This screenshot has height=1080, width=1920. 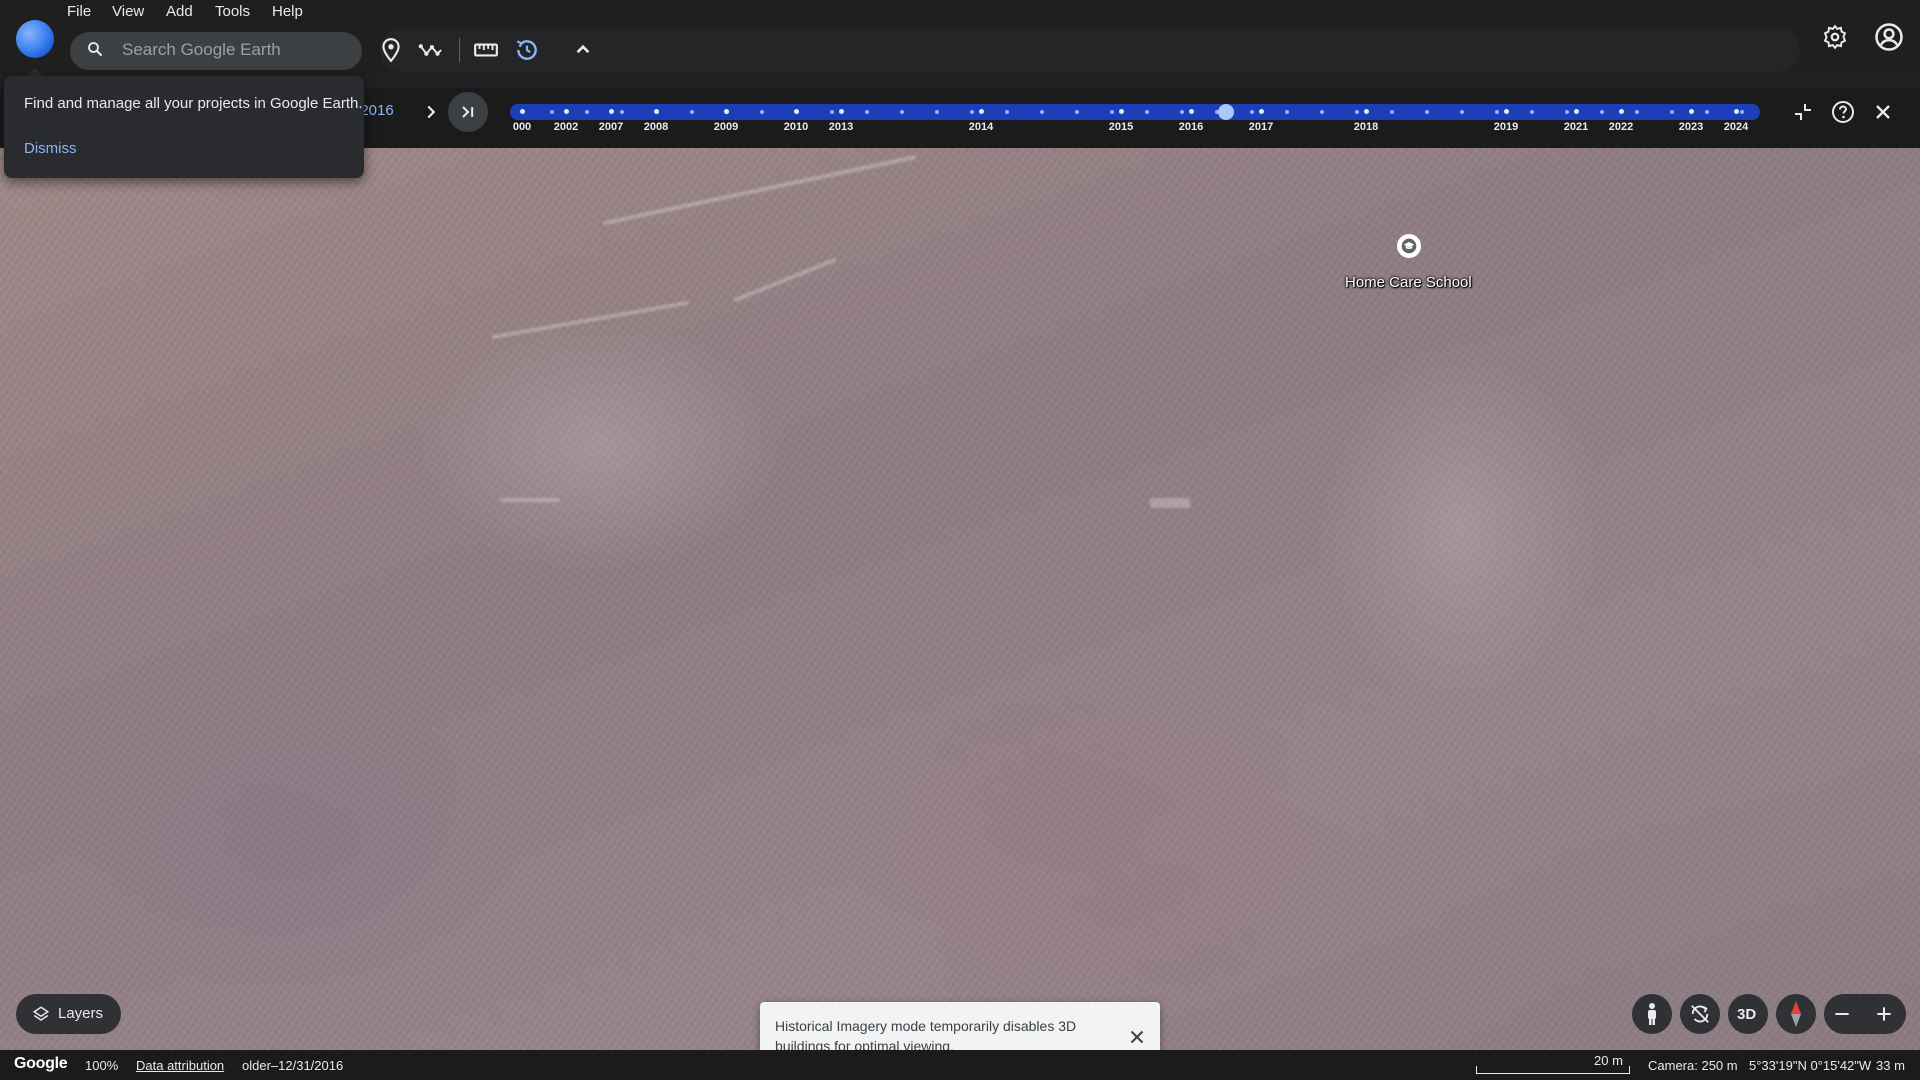 What do you see at coordinates (232, 11) in the screenshot?
I see `menu-tools: Tools` at bounding box center [232, 11].